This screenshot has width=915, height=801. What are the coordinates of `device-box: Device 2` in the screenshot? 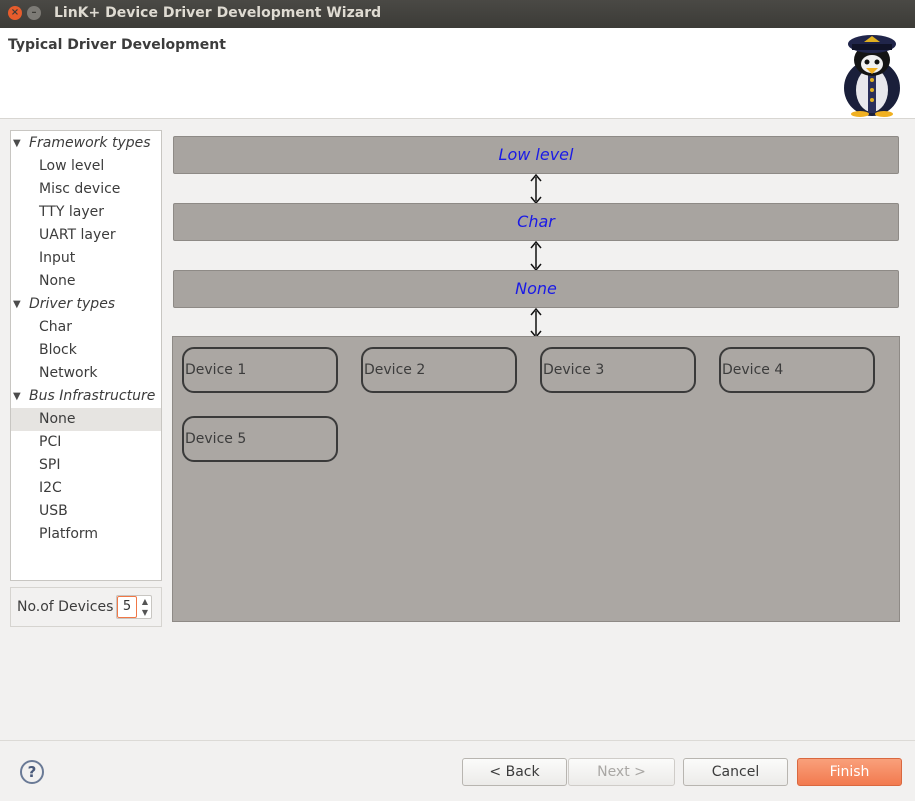 It's located at (439, 370).